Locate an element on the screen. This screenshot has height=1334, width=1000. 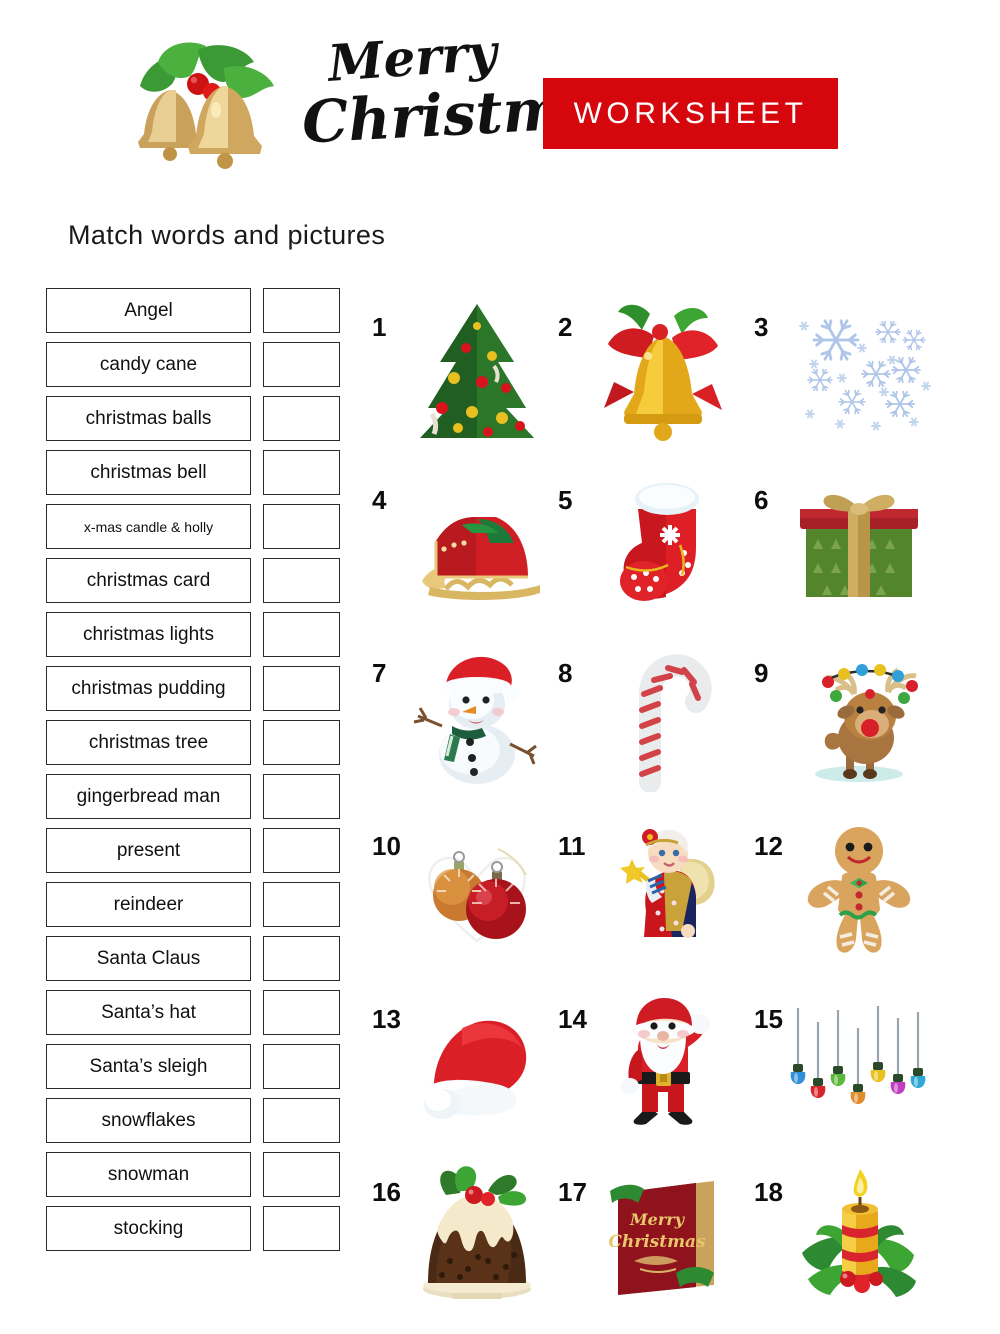
picture-number: 5 is located at coordinates (565, 500).